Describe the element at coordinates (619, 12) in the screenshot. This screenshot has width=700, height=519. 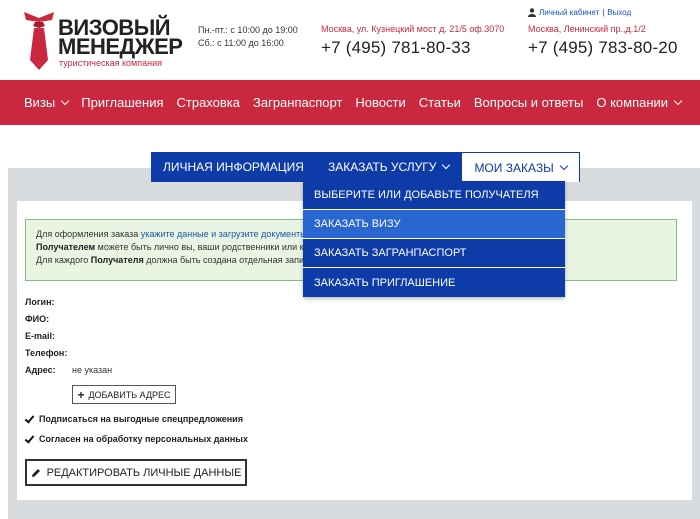
I see `logout-link: Выход` at that location.